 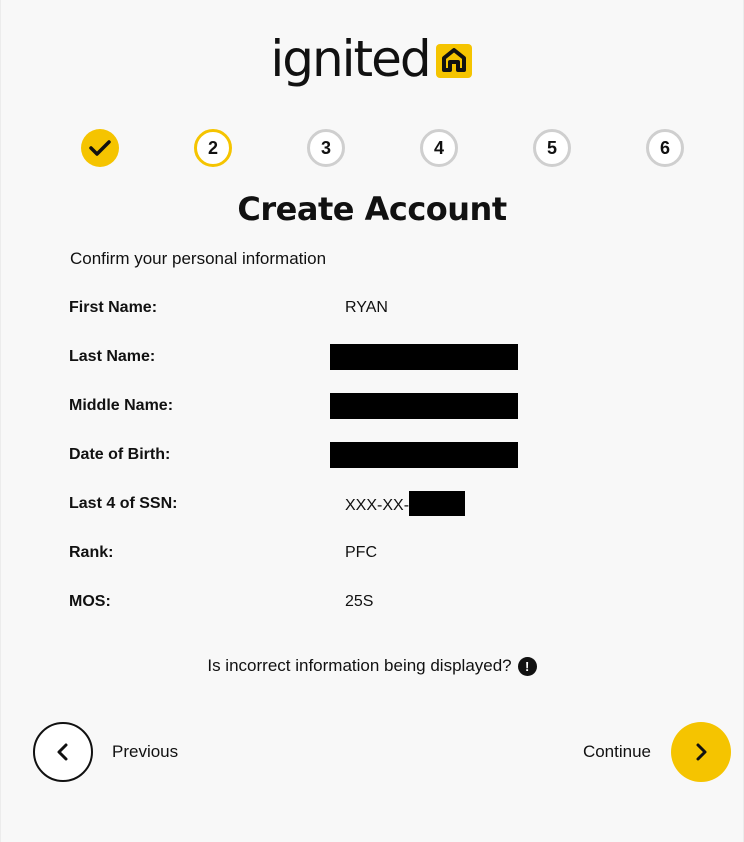 What do you see at coordinates (145, 752) in the screenshot?
I see `previous-label: Previous` at bounding box center [145, 752].